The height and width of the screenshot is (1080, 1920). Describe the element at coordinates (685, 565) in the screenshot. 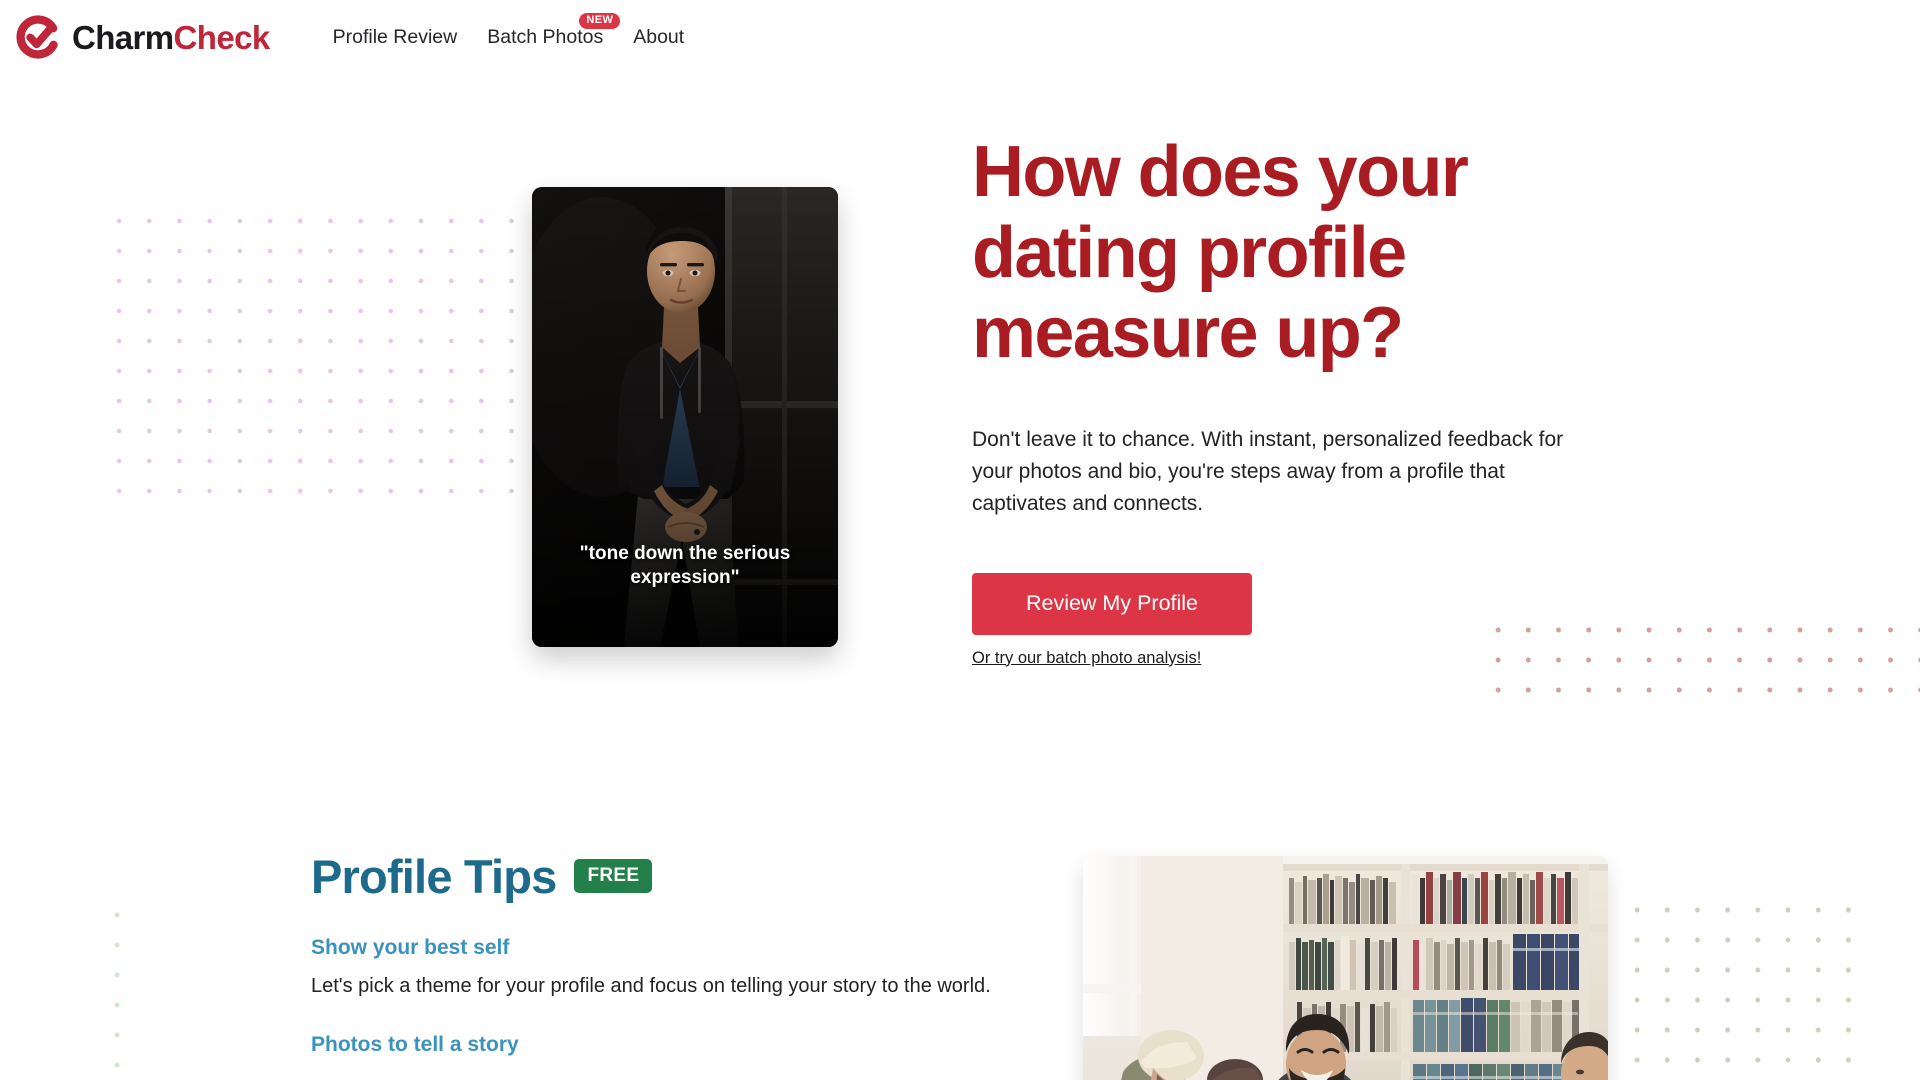

I see `hero-card-caption: "tone down the serious expression"` at that location.